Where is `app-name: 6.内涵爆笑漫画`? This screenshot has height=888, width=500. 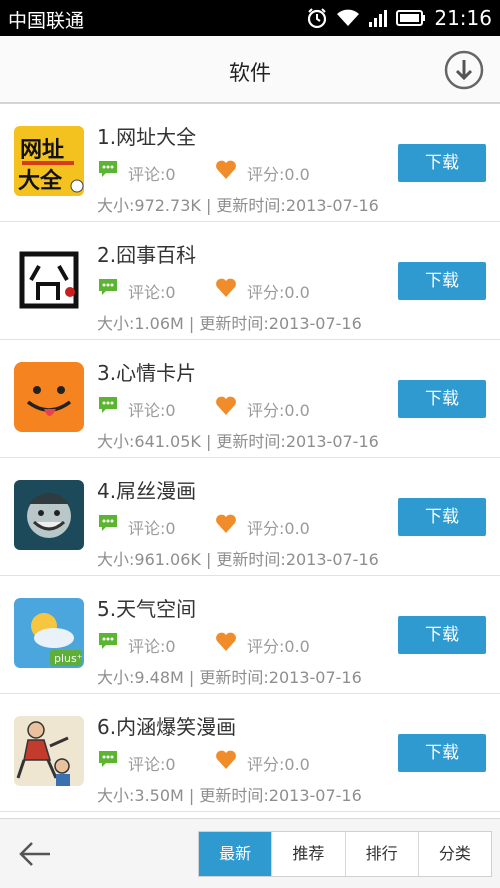
app-name: 6.内涵爆笑漫画 is located at coordinates (167, 727).